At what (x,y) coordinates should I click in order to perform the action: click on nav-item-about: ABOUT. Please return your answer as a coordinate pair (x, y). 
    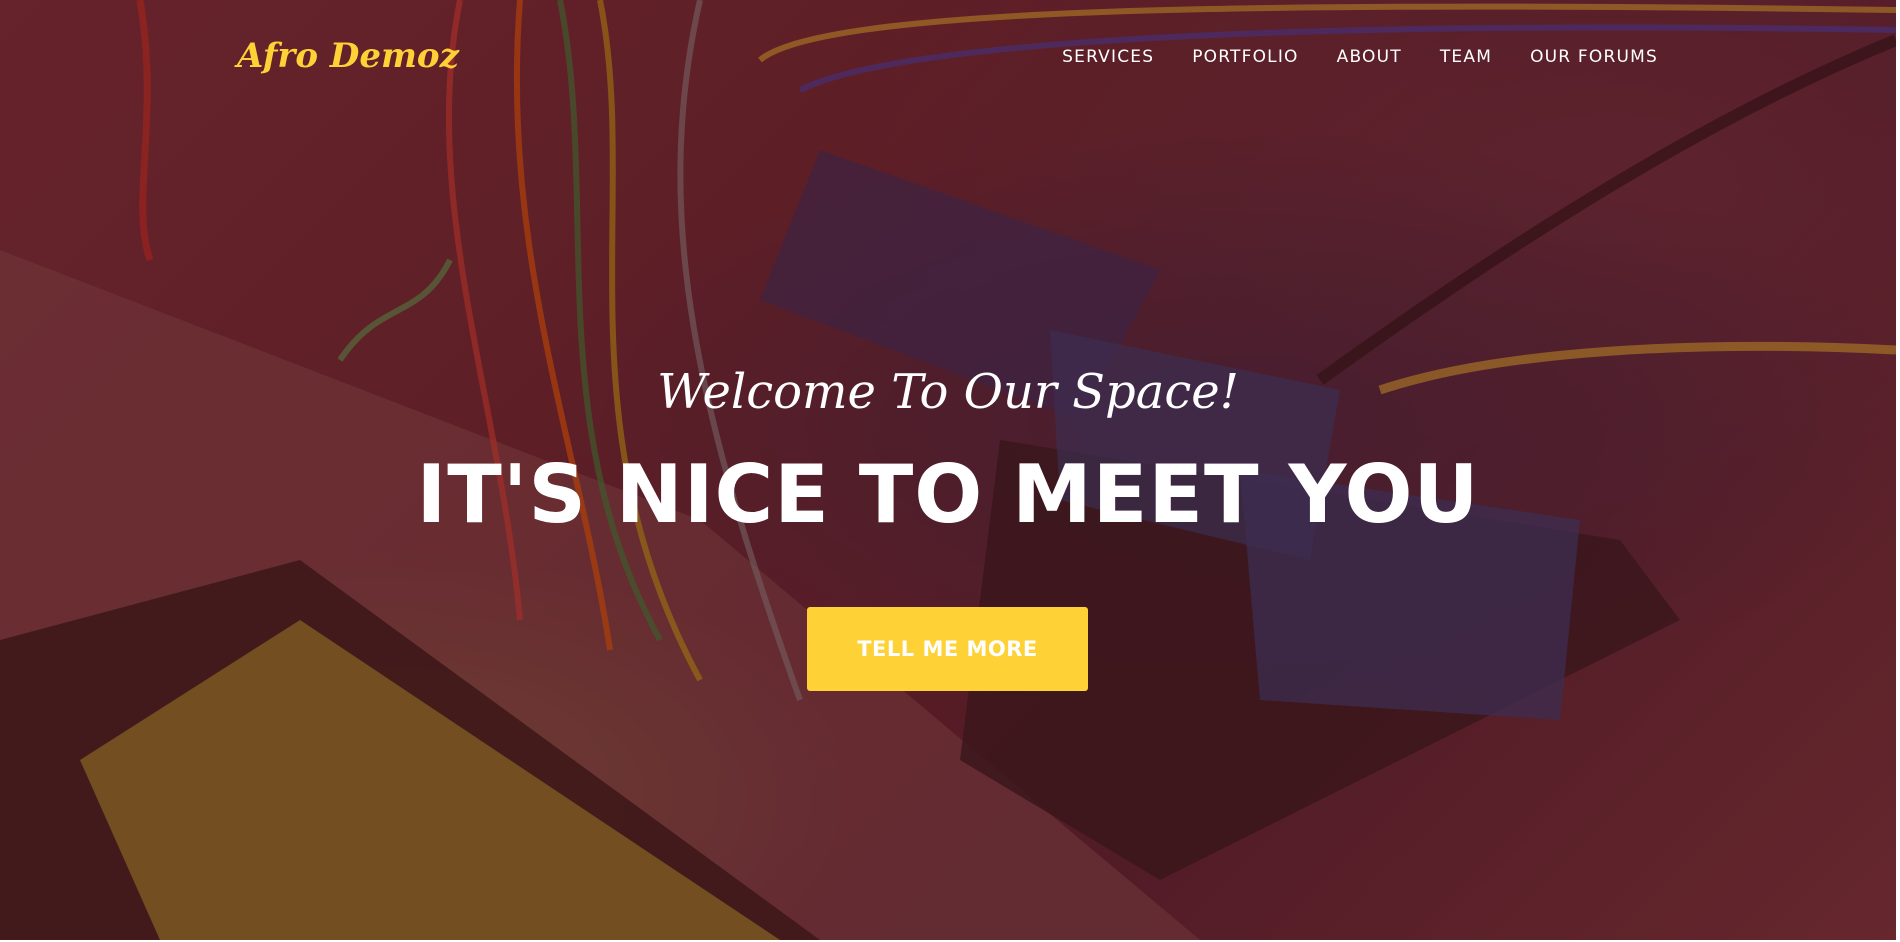
    Looking at the image, I should click on (1369, 57).